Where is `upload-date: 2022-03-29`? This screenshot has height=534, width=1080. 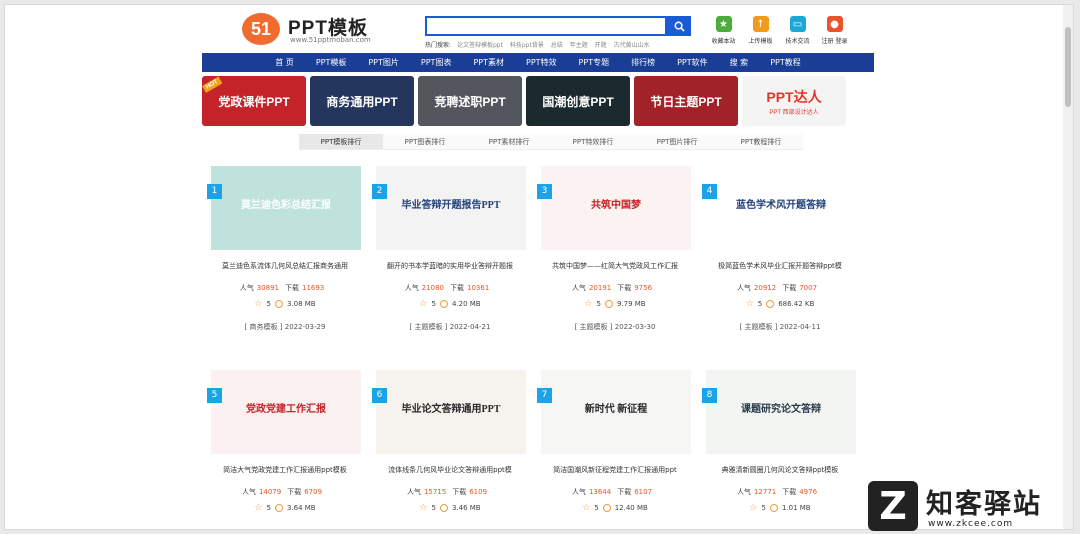
upload-date: 2022-03-29 is located at coordinates (305, 327).